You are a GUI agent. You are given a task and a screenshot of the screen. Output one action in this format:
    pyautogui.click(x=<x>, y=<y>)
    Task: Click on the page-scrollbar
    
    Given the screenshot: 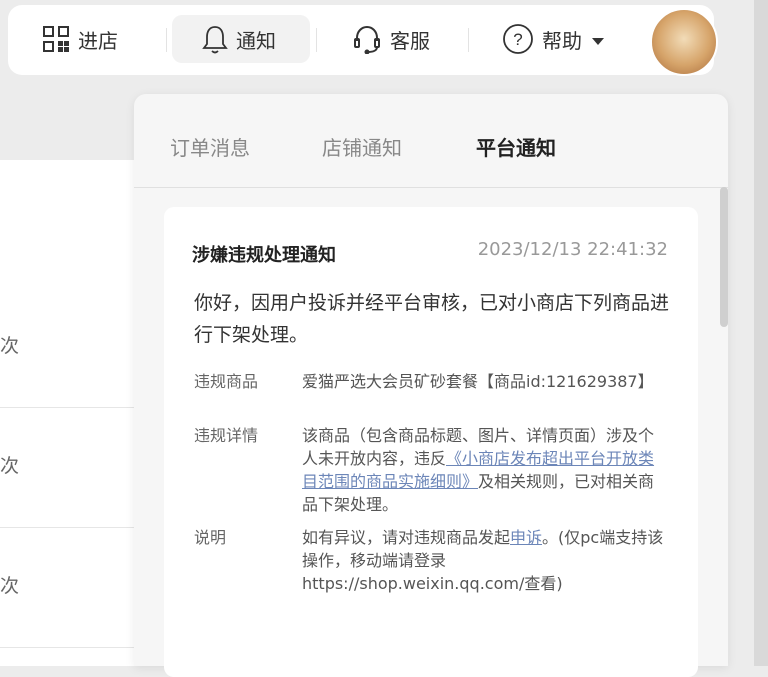 What is the action you would take?
    pyautogui.click(x=761, y=333)
    